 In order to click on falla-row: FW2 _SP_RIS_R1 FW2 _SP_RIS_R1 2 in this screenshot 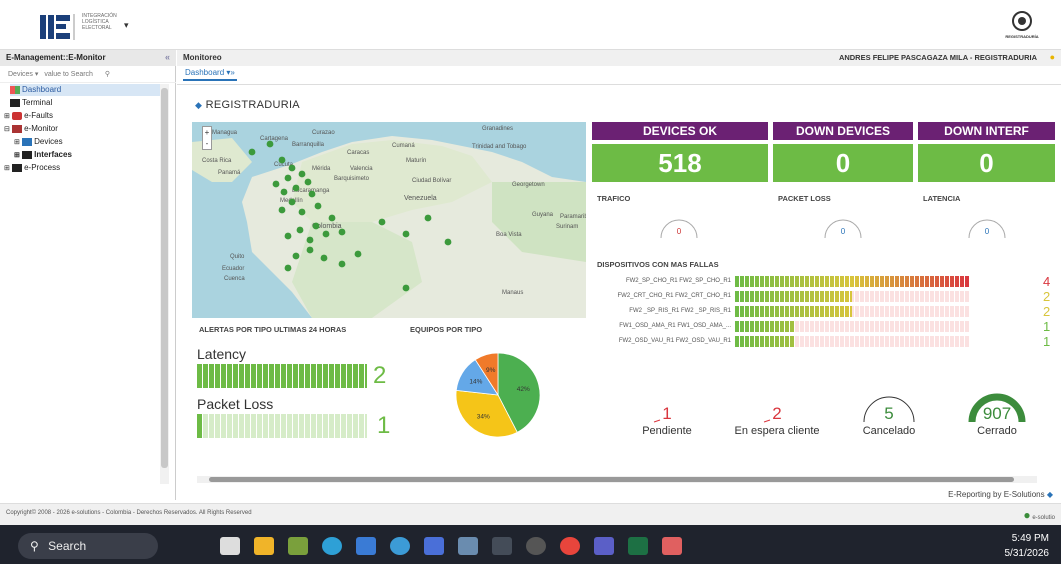, I will do `click(825, 311)`.